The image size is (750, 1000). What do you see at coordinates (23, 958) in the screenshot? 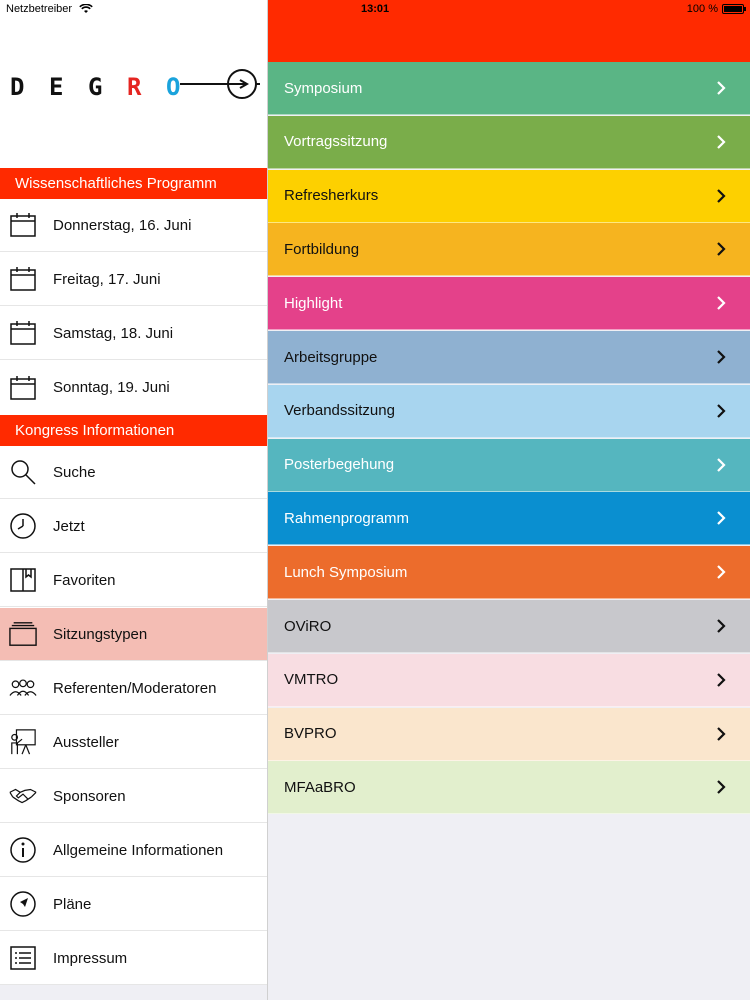
I see `list-icon` at bounding box center [23, 958].